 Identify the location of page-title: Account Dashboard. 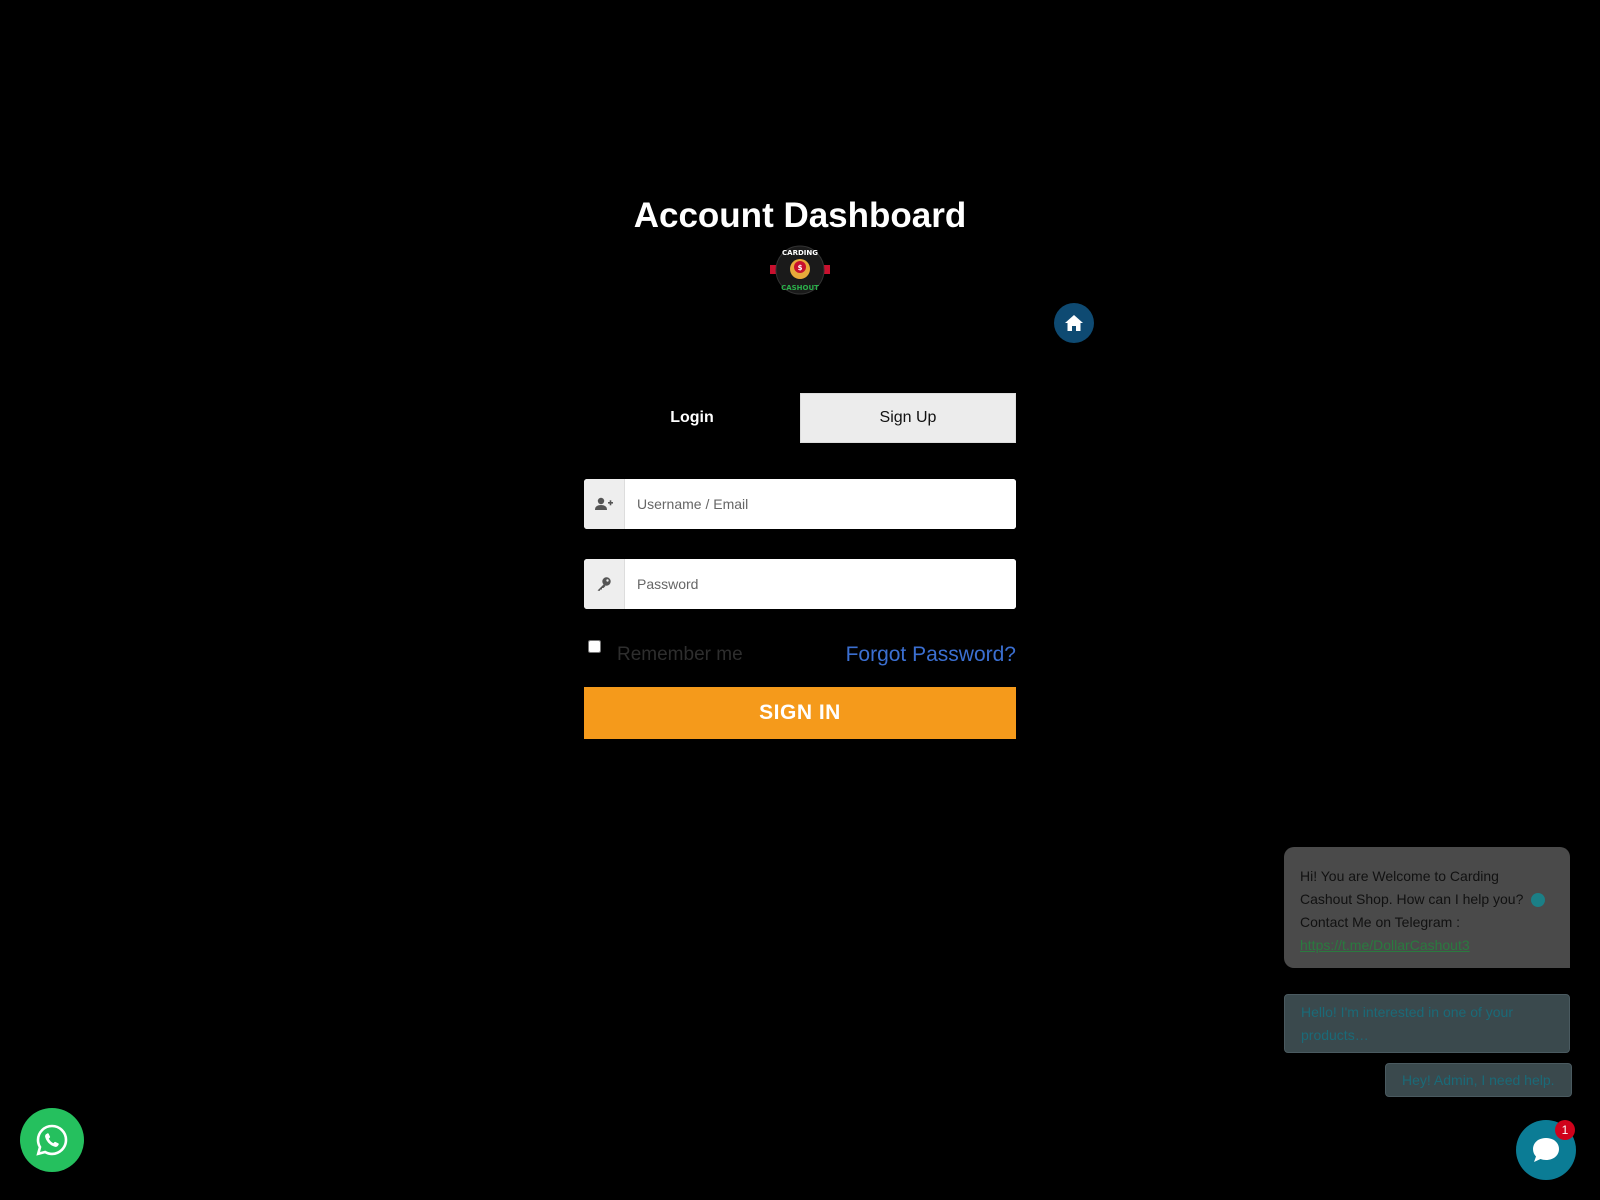
(800, 215).